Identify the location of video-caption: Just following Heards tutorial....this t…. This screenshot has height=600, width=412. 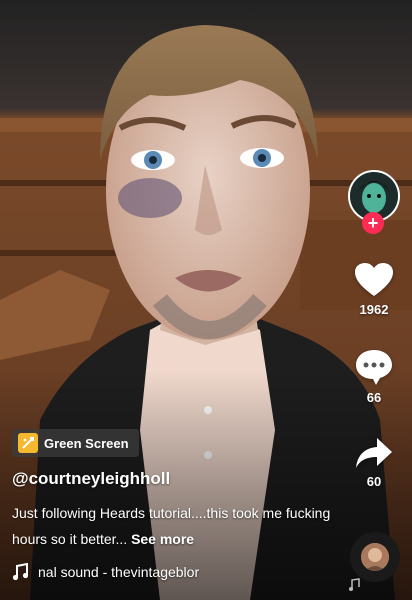
(177, 526).